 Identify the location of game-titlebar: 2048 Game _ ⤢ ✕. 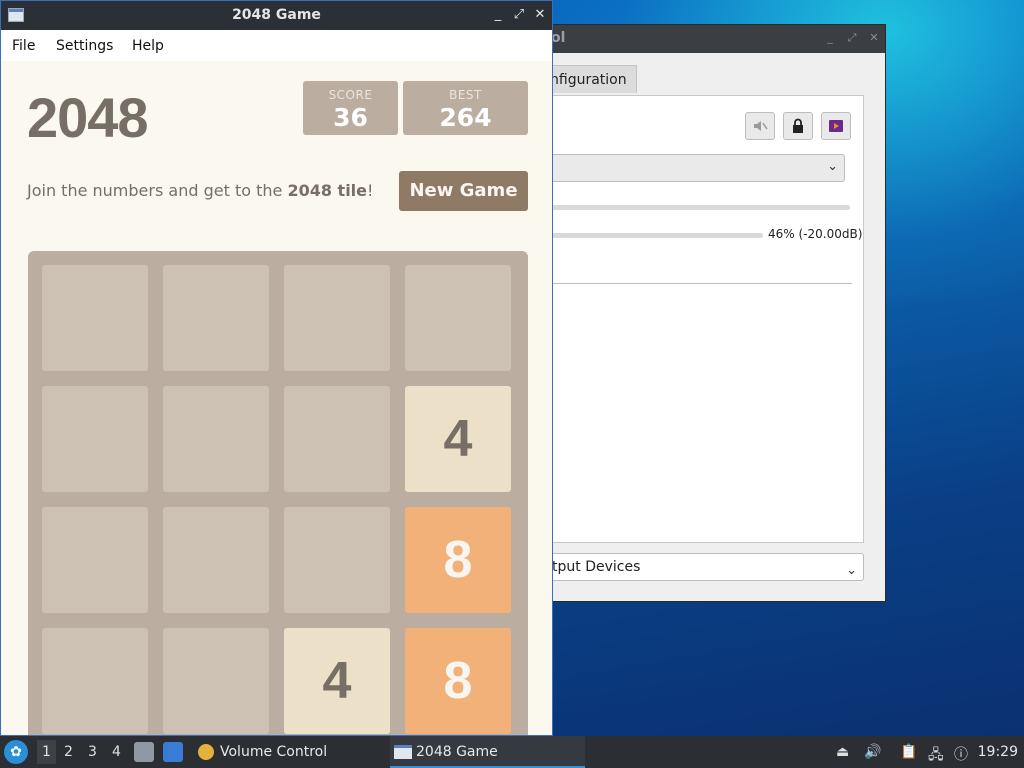
(276, 15).